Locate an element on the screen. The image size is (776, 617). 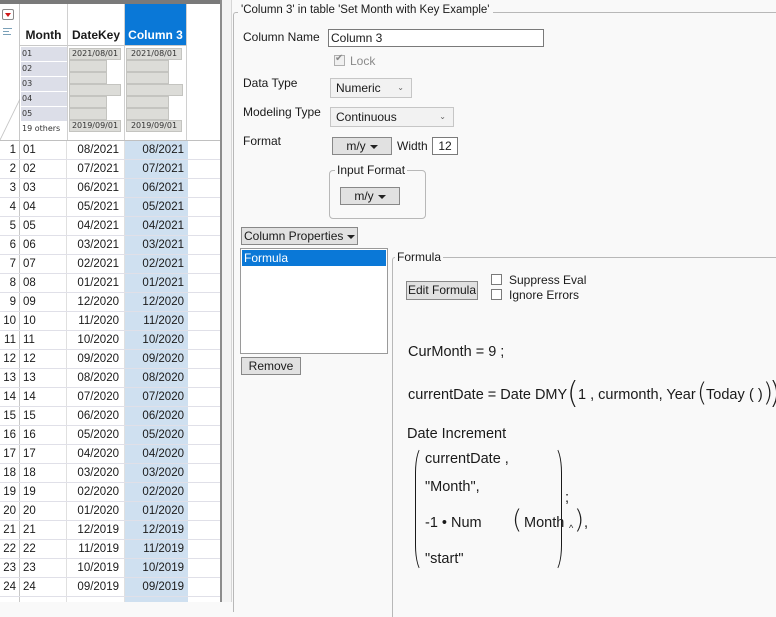
cell-column3: 04/2020 is located at coordinates (156, 454).